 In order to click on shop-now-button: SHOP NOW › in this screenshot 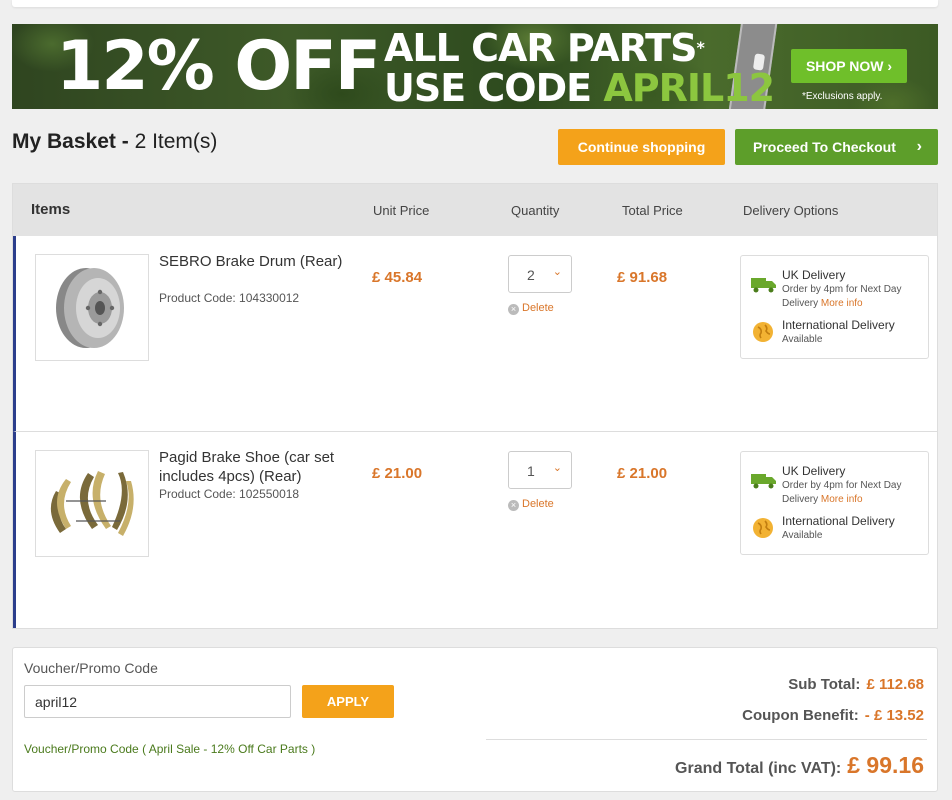, I will do `click(849, 66)`.